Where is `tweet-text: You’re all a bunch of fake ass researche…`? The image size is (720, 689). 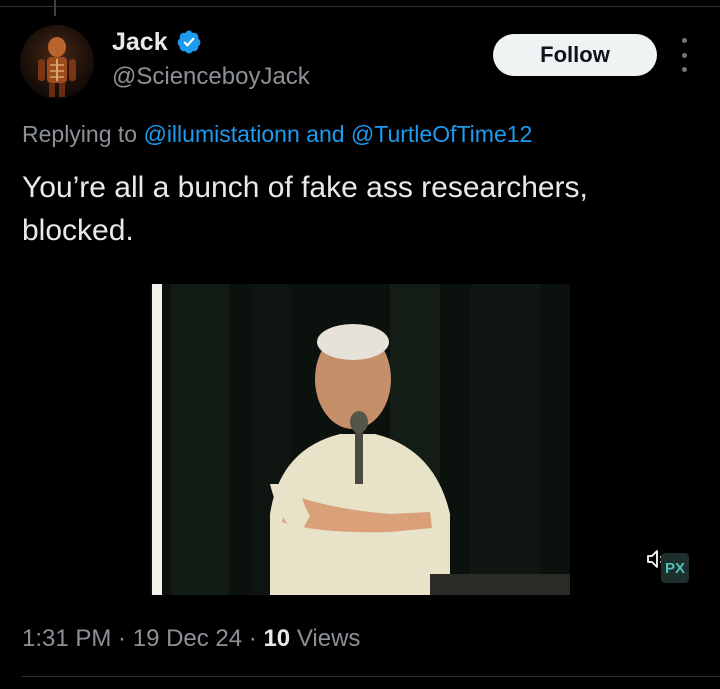
tweet-text: You’re all a bunch of fake ass researche… is located at coordinates (305, 209).